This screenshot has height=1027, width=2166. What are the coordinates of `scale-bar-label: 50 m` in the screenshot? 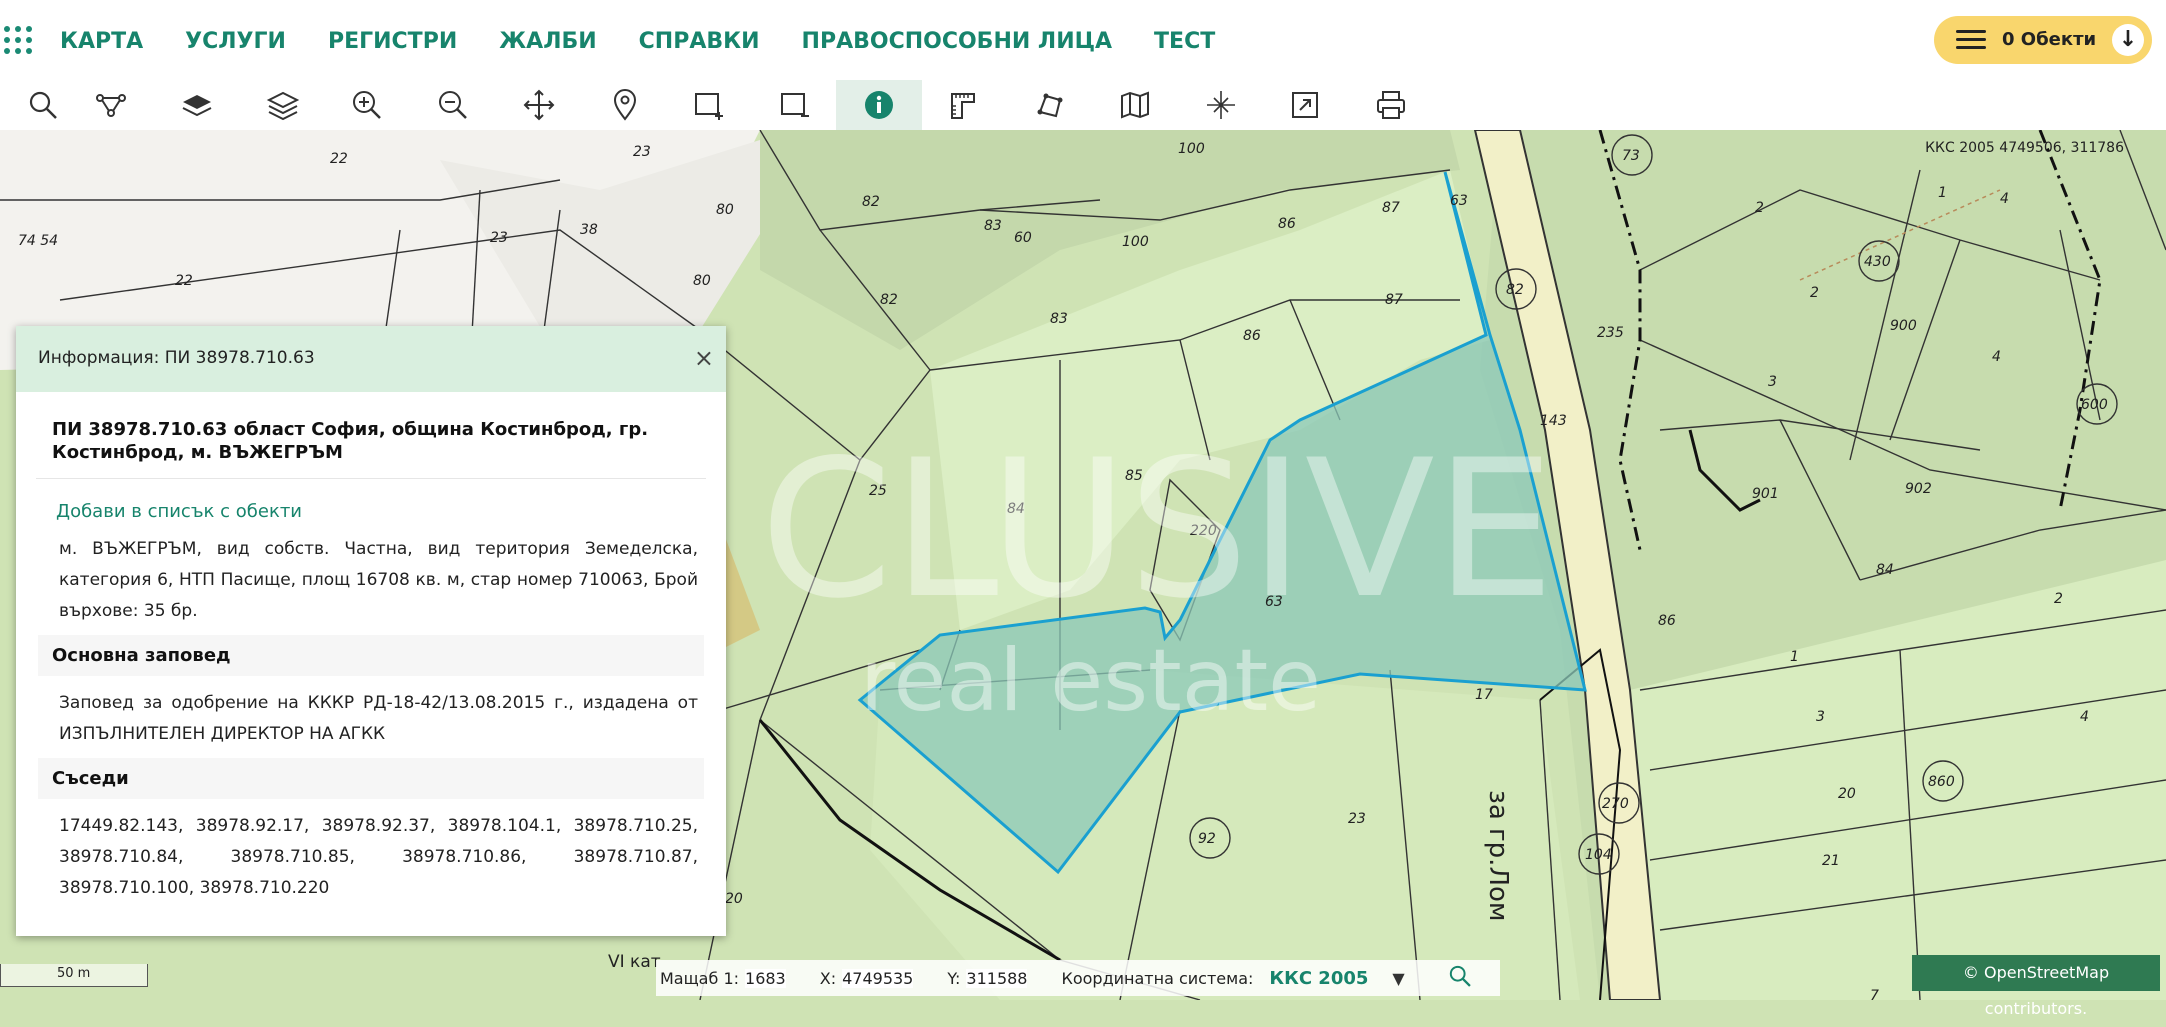 It's located at (74, 973).